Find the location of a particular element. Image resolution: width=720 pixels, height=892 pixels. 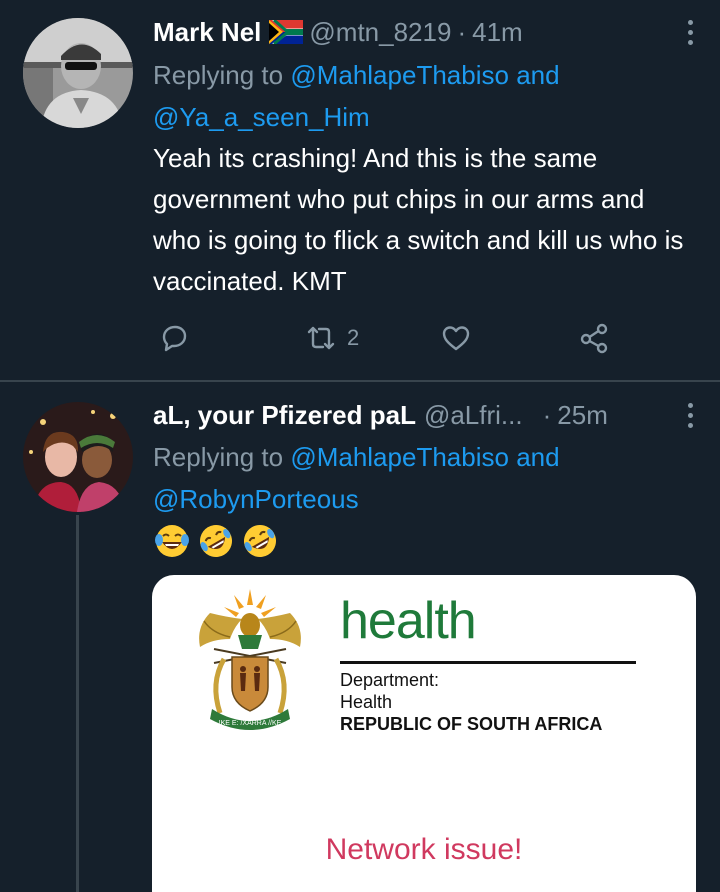

timestamp: 41m is located at coordinates (497, 32).